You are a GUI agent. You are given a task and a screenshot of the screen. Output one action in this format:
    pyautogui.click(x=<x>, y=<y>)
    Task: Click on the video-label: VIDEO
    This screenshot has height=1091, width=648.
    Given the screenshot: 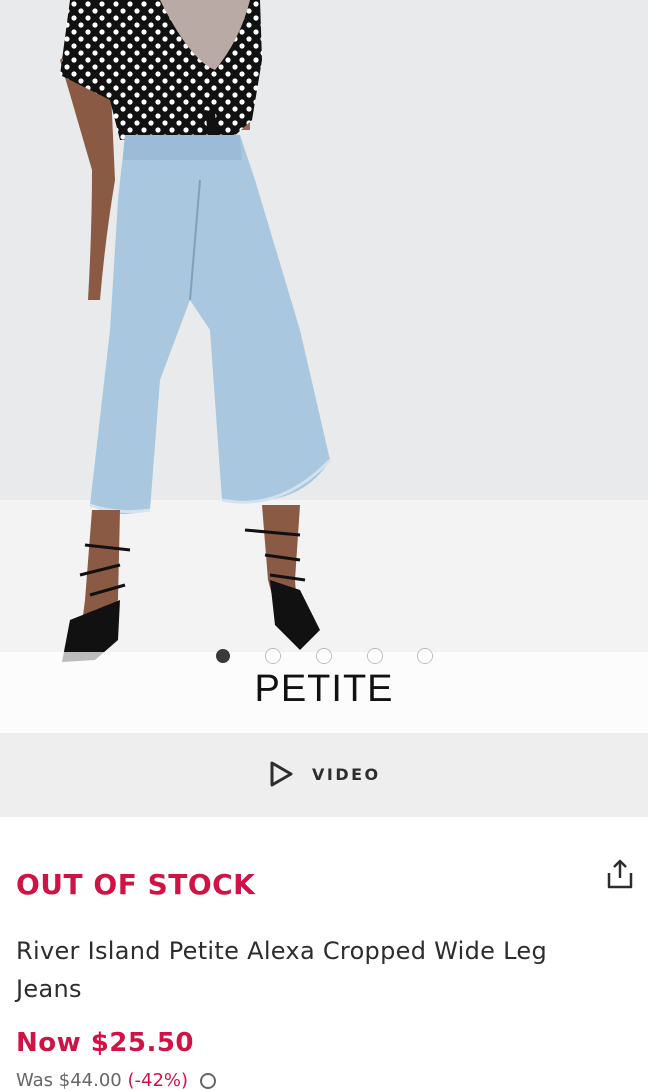 What is the action you would take?
    pyautogui.click(x=346, y=774)
    